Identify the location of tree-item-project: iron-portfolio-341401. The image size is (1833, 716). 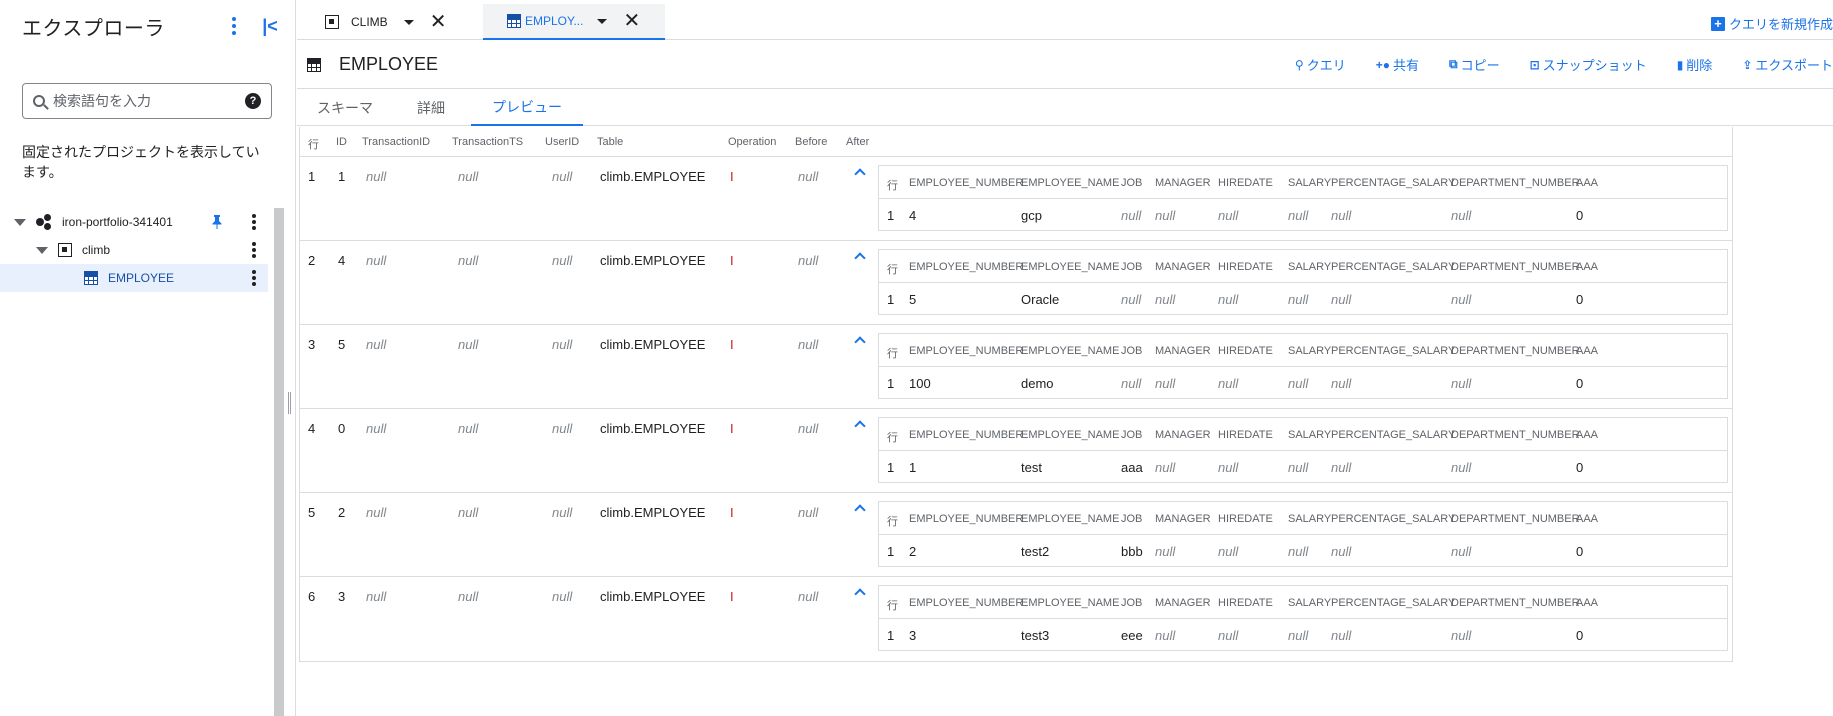
(134, 222).